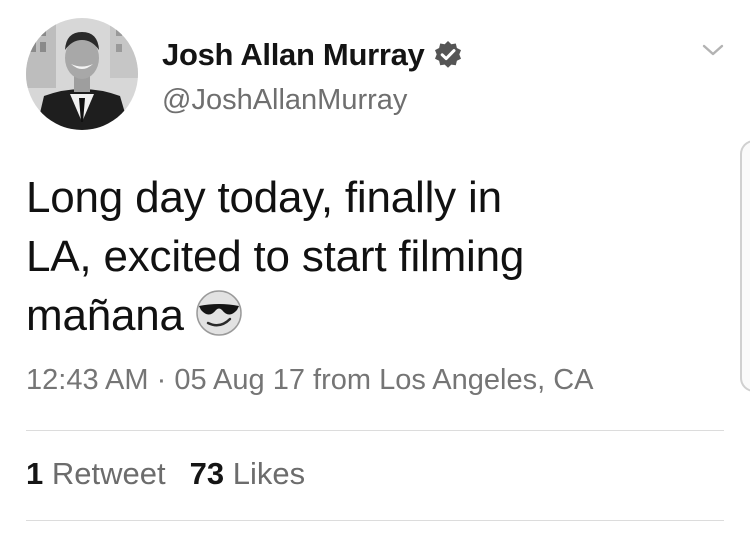 Image resolution: width=750 pixels, height=549 pixels. I want to click on engagement-stats: 1 Retweet 73 Likes, so click(165, 474).